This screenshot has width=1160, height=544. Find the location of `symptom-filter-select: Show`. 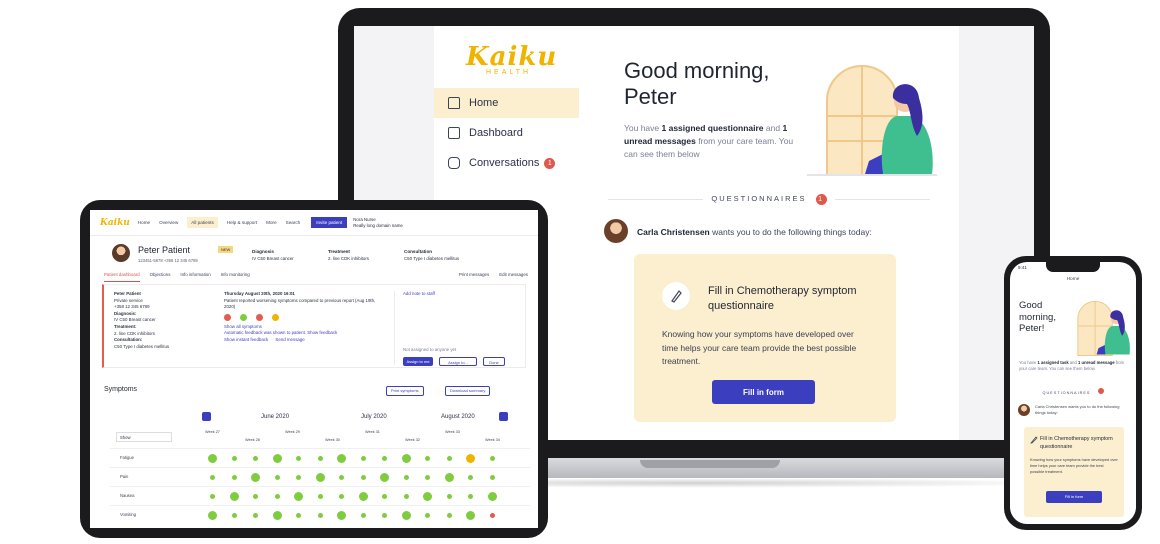

symptom-filter-select: Show is located at coordinates (144, 437).